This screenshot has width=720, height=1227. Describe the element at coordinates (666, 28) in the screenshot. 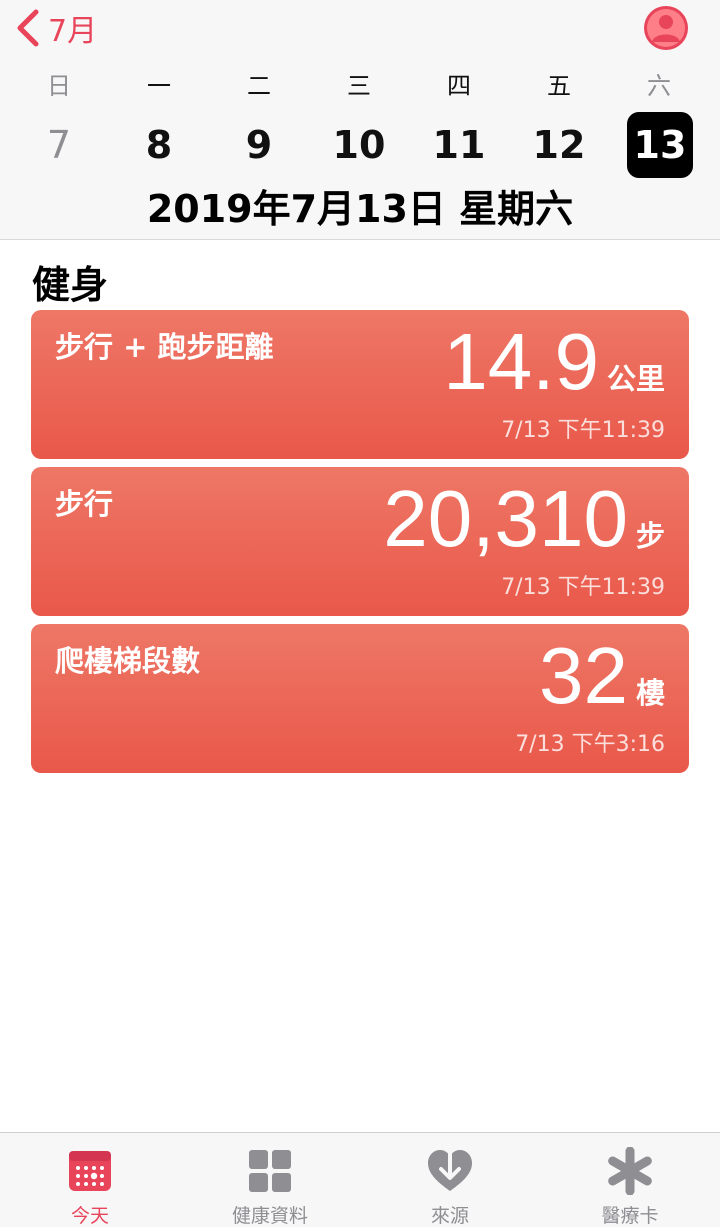

I see `profile-avatar-icon` at that location.